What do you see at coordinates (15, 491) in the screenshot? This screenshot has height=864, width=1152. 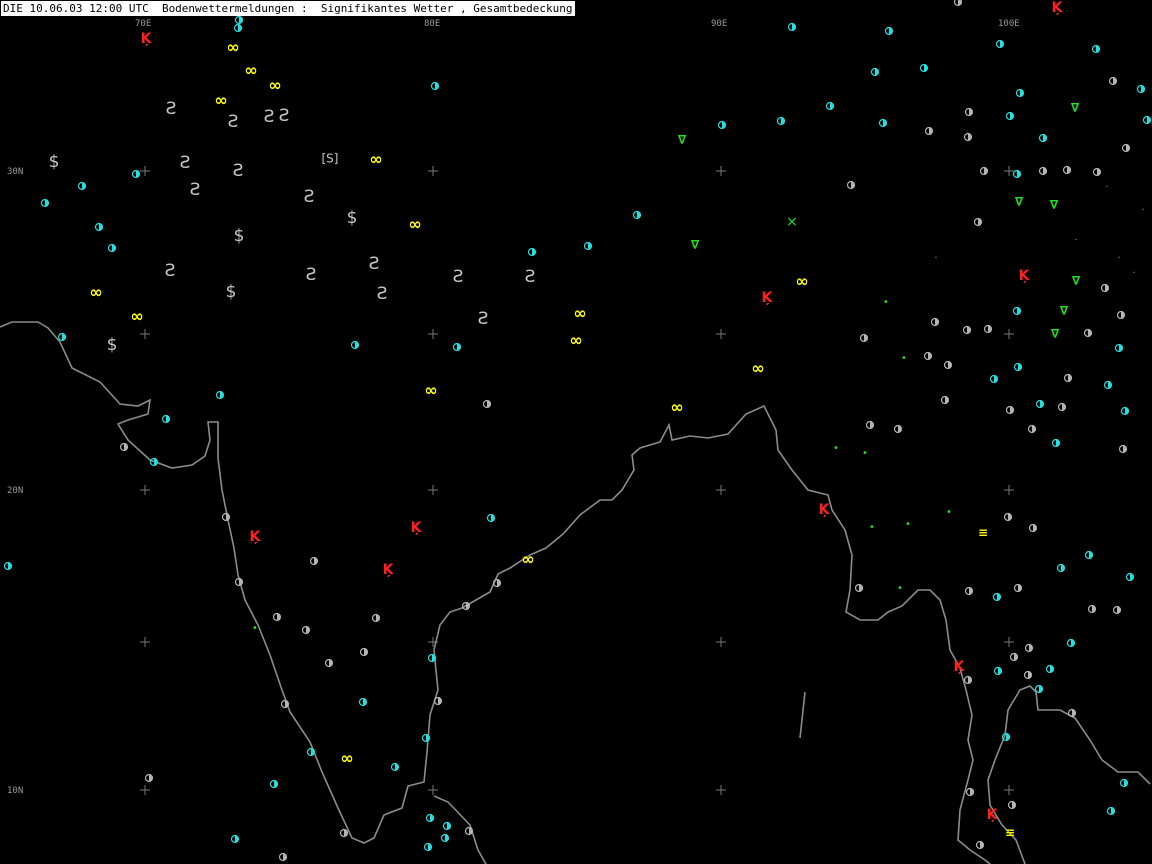 I see `lat-label-20n: 20N` at bounding box center [15, 491].